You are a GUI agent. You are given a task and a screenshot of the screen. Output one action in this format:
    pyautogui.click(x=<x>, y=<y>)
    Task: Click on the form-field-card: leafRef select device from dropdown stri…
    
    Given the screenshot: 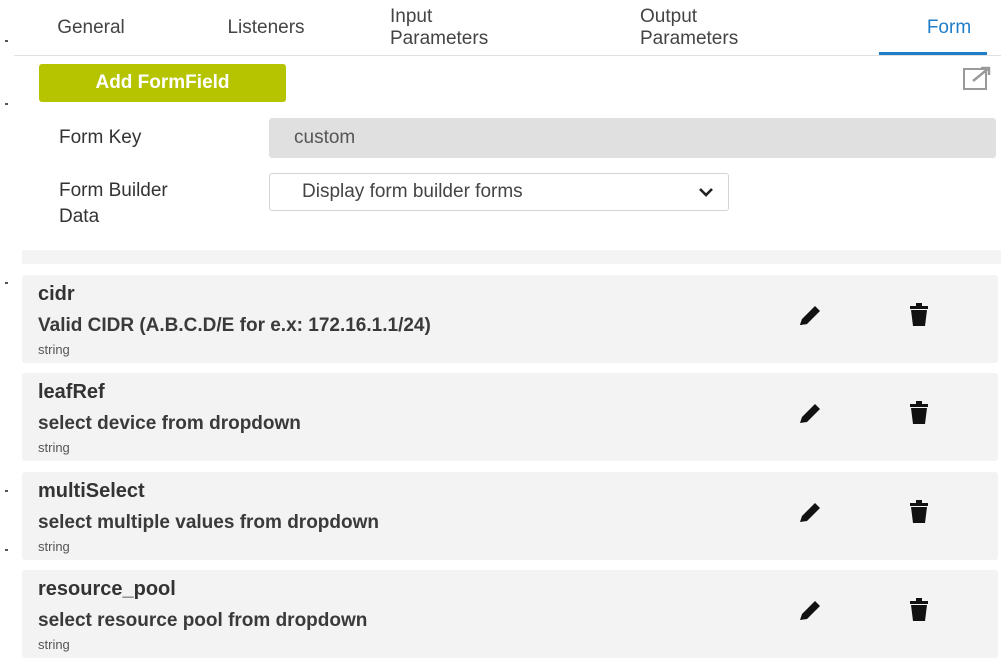 What is the action you would take?
    pyautogui.click(x=510, y=417)
    